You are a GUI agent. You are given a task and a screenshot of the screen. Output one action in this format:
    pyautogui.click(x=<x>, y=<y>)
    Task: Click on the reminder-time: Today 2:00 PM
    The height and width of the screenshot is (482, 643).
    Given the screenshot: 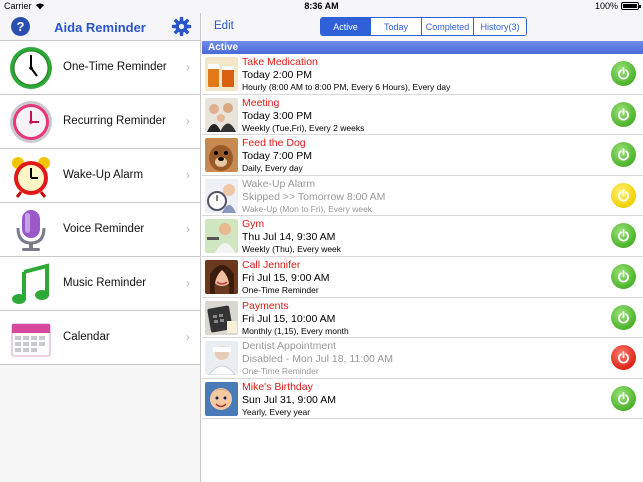 What is the action you would take?
    pyautogui.click(x=277, y=75)
    